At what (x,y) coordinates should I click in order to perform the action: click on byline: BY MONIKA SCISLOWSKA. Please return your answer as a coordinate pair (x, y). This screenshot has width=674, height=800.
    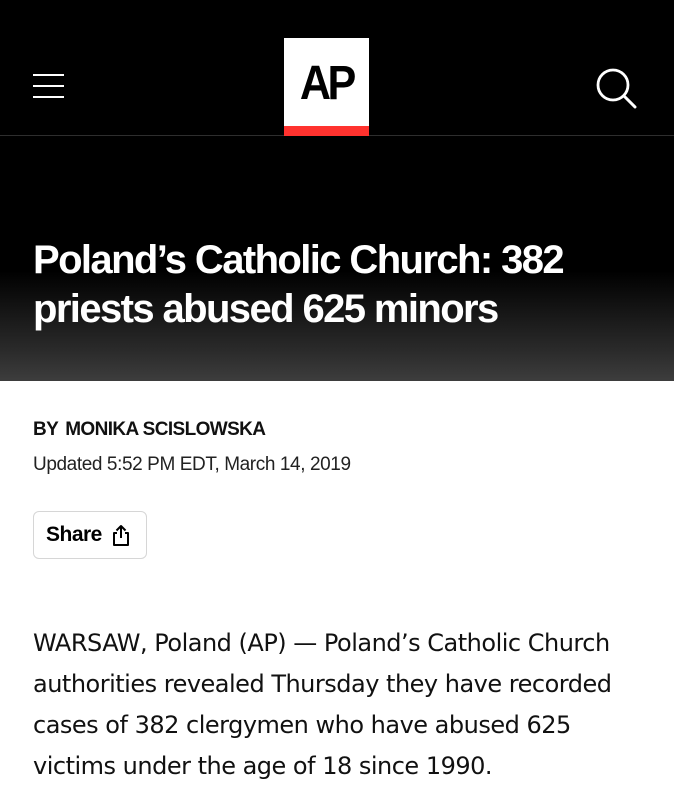
    Looking at the image, I should click on (337, 430).